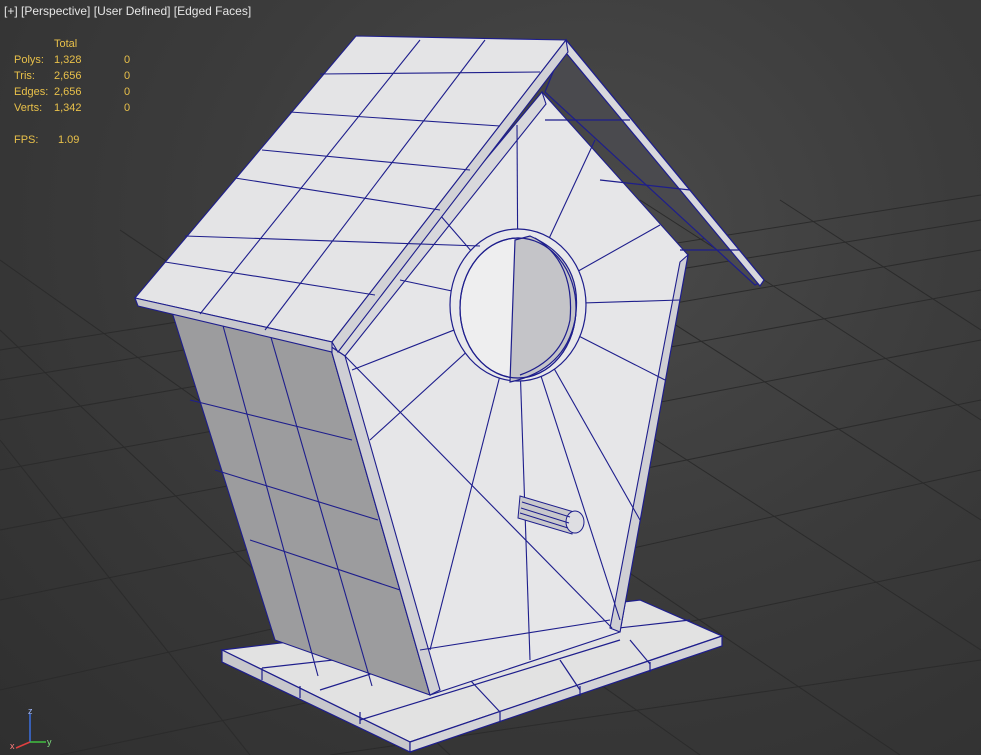 The width and height of the screenshot is (981, 755). Describe the element at coordinates (55, 11) in the screenshot. I see `viewport-view-menu: [Perspective]` at that location.